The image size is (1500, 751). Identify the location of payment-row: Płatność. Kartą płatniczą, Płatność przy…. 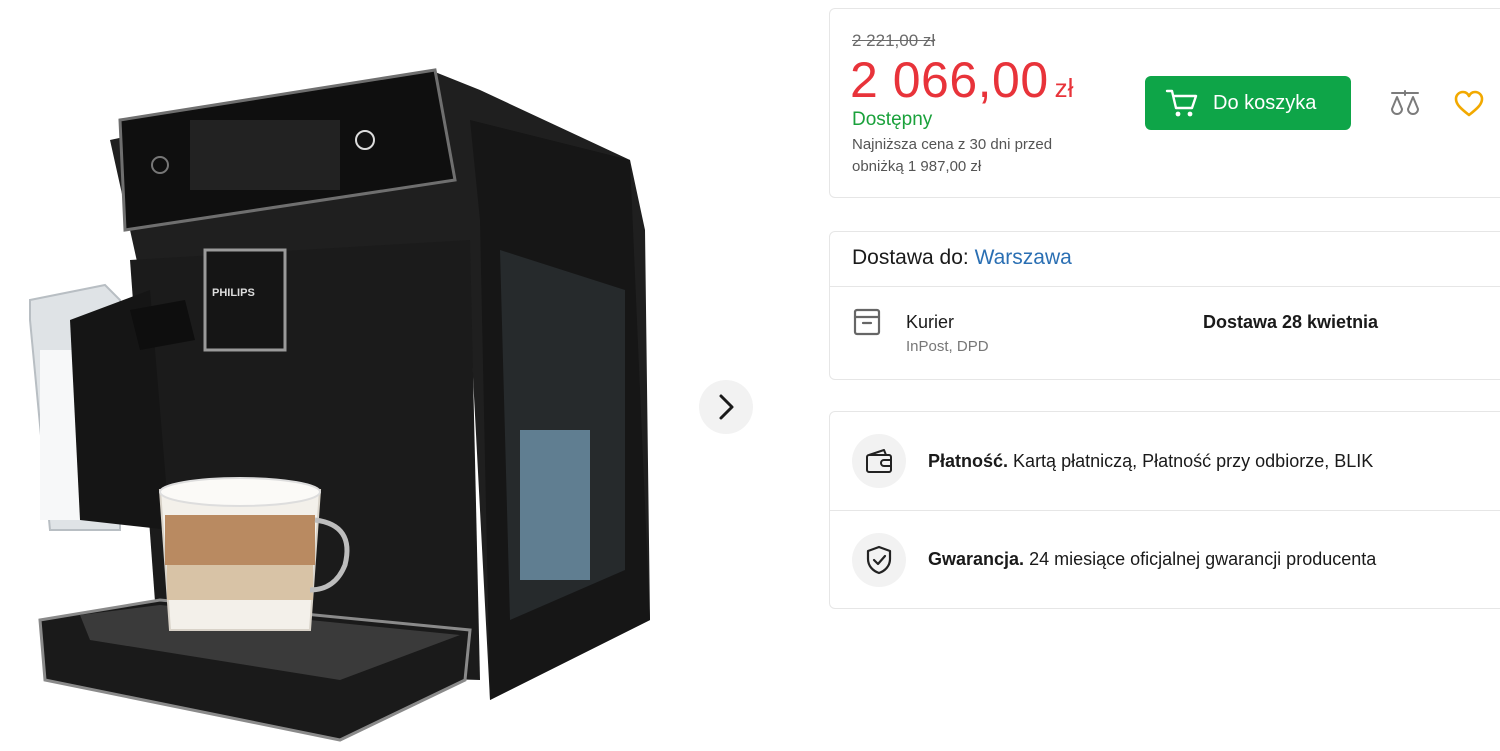
(1165, 461).